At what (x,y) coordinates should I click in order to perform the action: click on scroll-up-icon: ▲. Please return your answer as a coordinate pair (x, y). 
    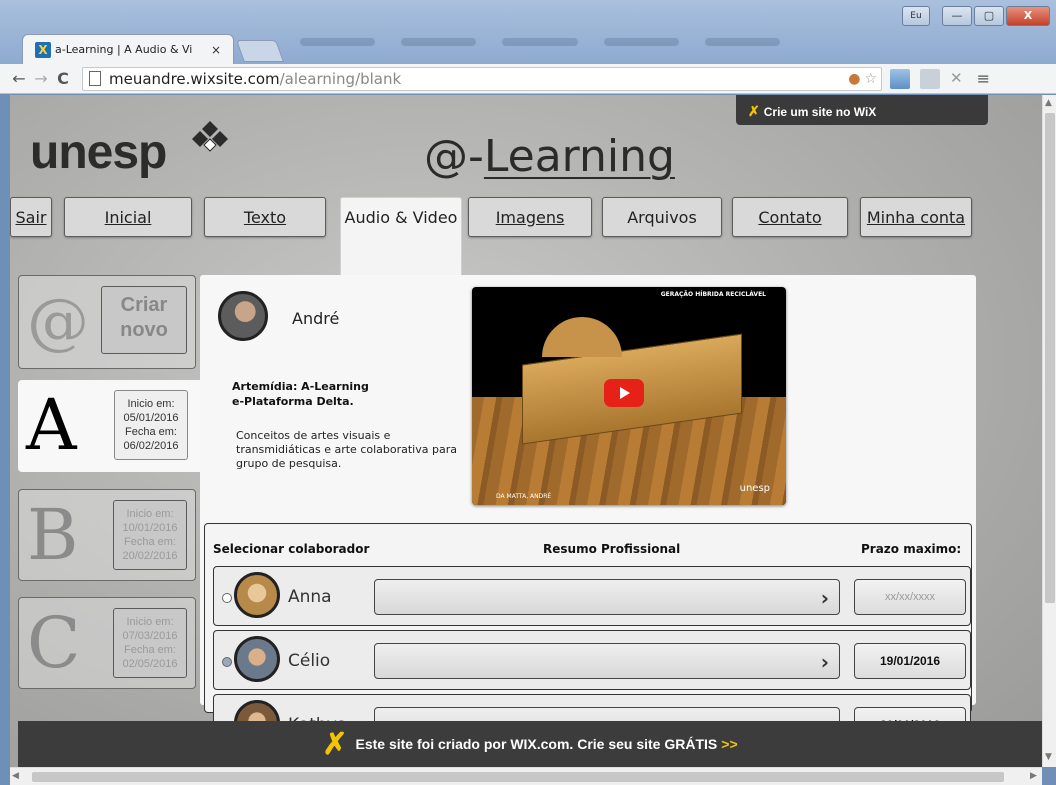
    Looking at the image, I should click on (1048, 103).